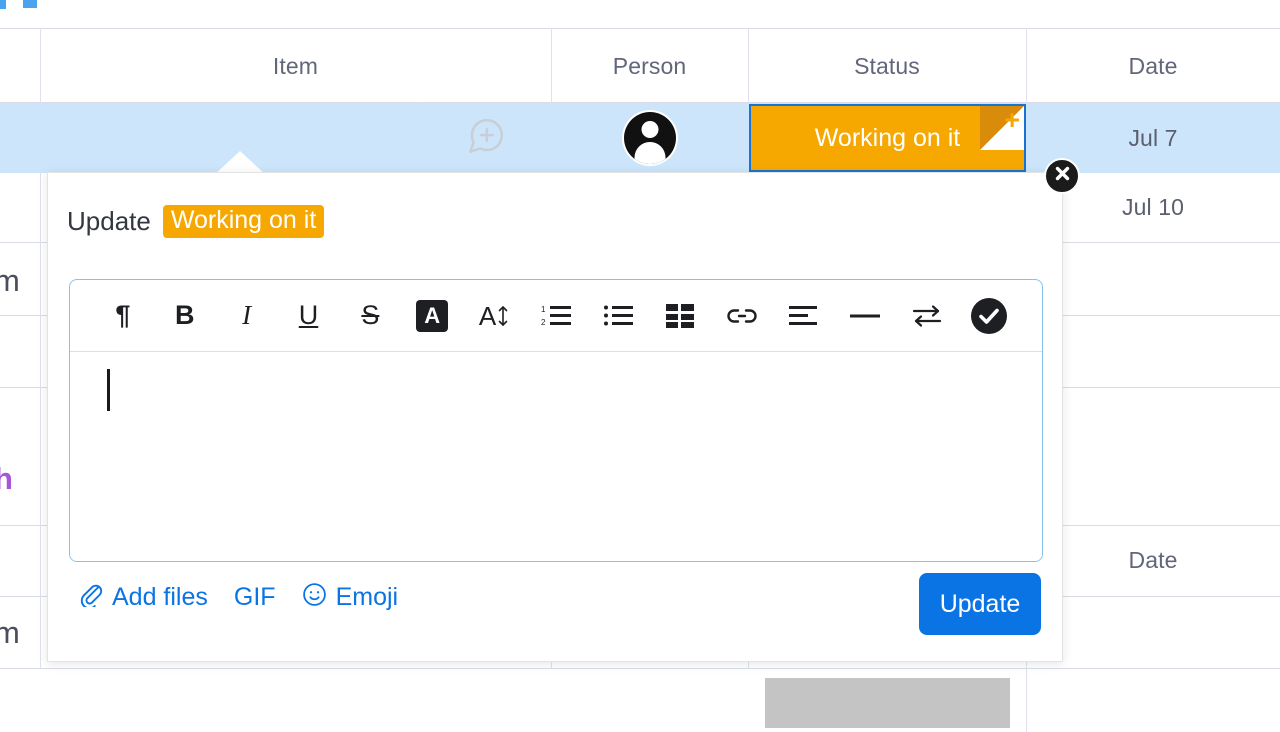 This screenshot has height=732, width=1280. I want to click on text-caret, so click(108, 390).